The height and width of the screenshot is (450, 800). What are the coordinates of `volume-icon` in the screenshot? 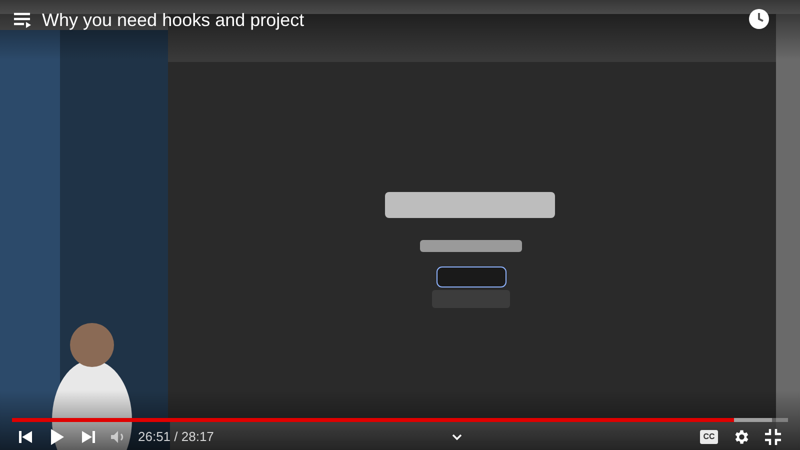 It's located at (118, 437).